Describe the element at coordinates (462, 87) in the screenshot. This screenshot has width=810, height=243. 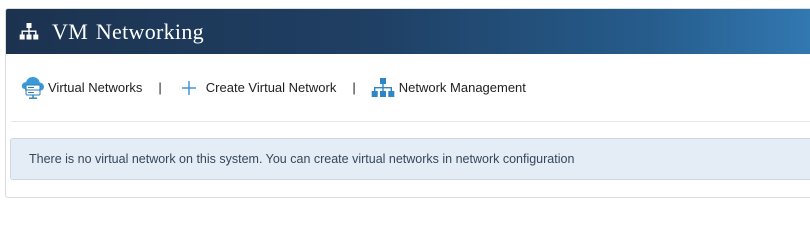
I see `network-management-label: Network Management` at that location.